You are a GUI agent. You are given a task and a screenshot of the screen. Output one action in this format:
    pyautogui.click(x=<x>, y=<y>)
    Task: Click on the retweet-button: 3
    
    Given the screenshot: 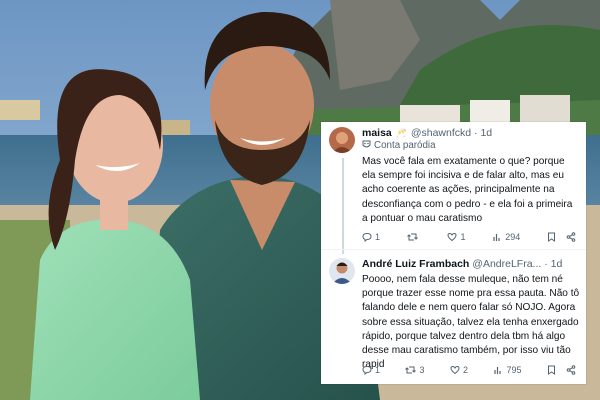 What is the action you would take?
    pyautogui.click(x=415, y=370)
    